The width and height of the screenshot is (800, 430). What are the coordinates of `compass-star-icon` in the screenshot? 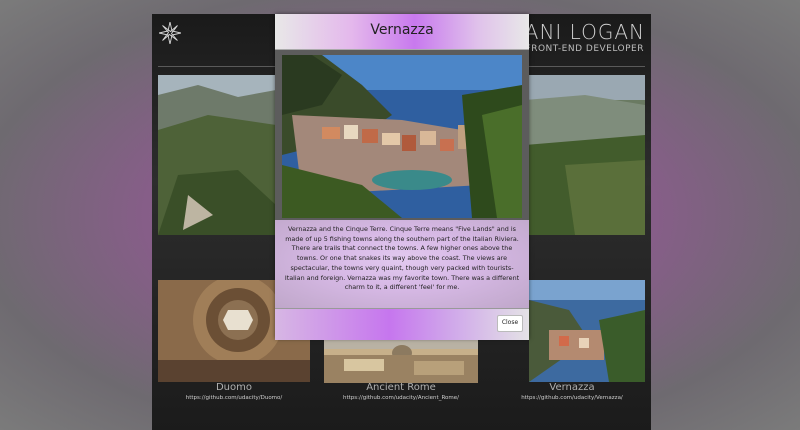 It's located at (170, 33).